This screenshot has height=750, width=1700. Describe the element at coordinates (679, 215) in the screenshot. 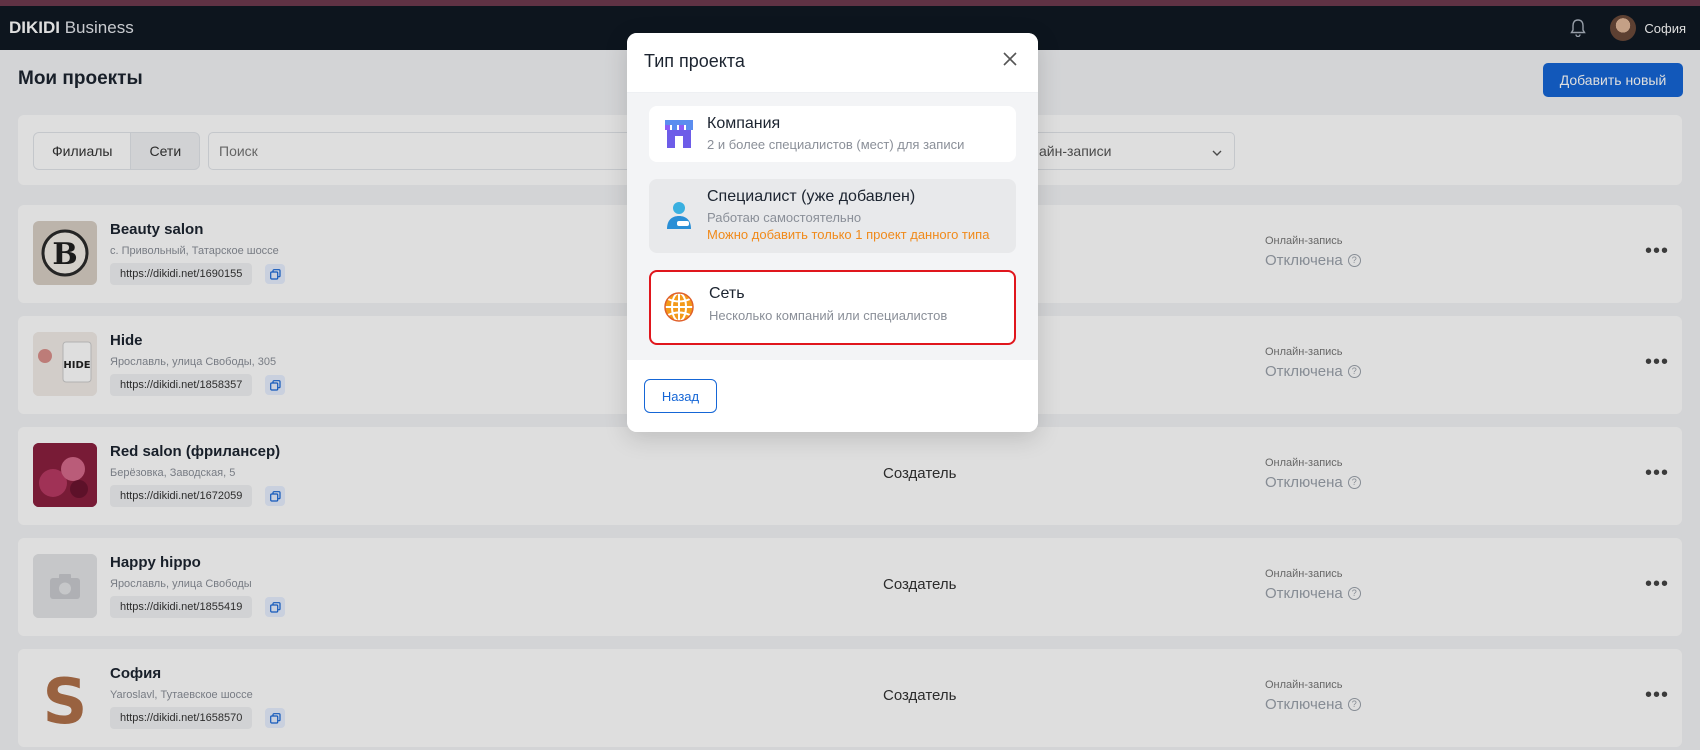

I see `person-icon` at that location.